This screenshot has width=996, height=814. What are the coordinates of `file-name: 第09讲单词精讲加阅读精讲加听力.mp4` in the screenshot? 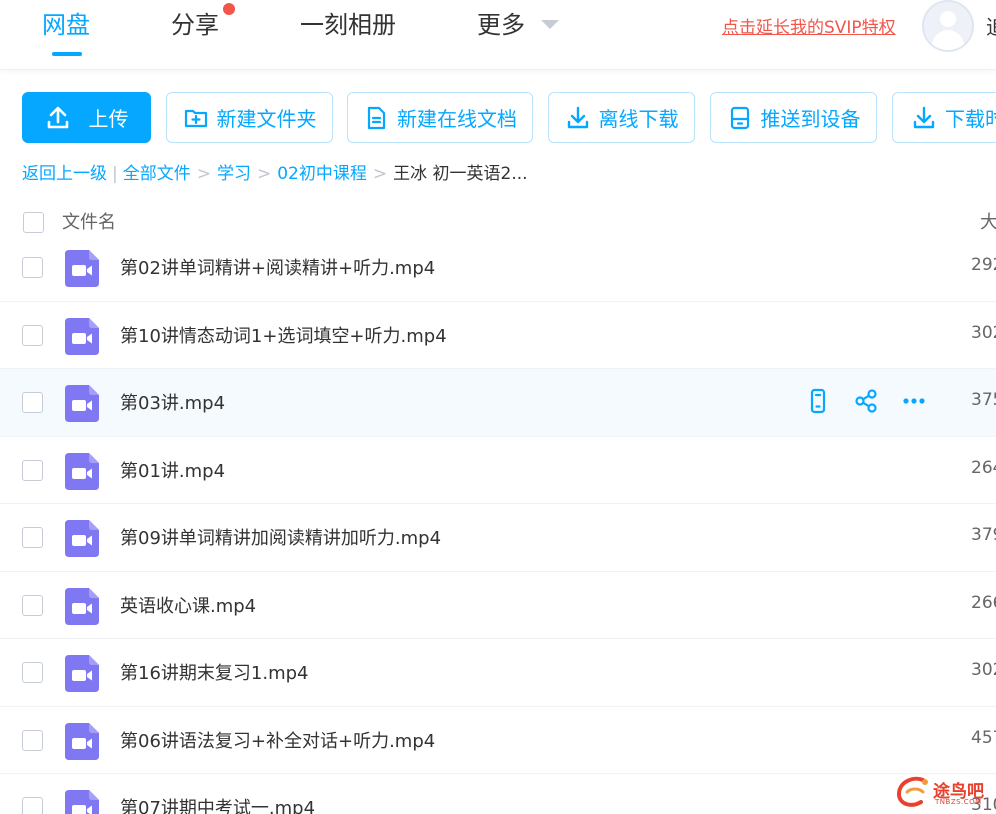 It's located at (280, 537).